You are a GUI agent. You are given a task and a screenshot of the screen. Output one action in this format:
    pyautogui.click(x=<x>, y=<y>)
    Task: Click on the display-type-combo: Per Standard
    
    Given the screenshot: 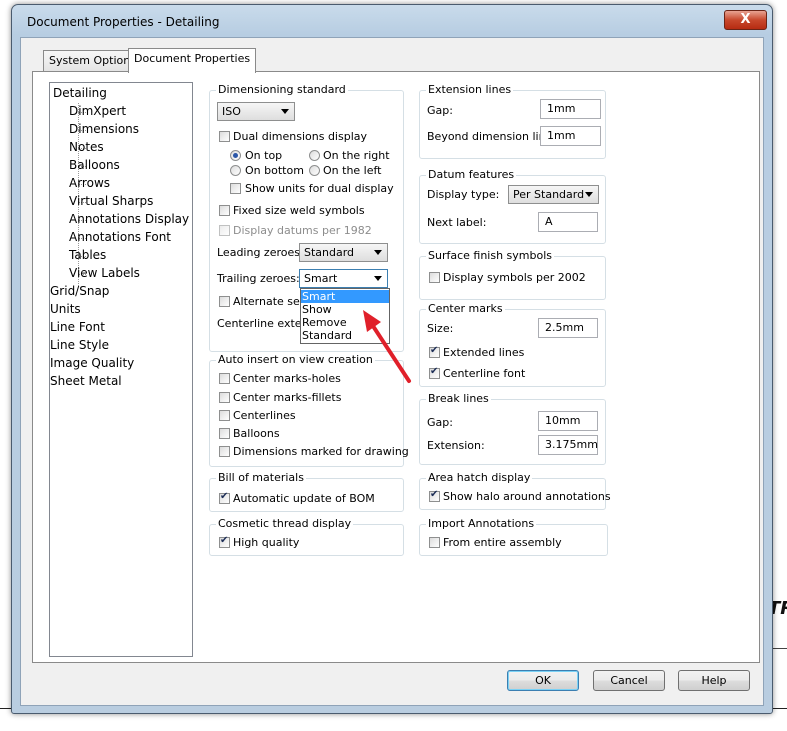 What is the action you would take?
    pyautogui.click(x=553, y=194)
    